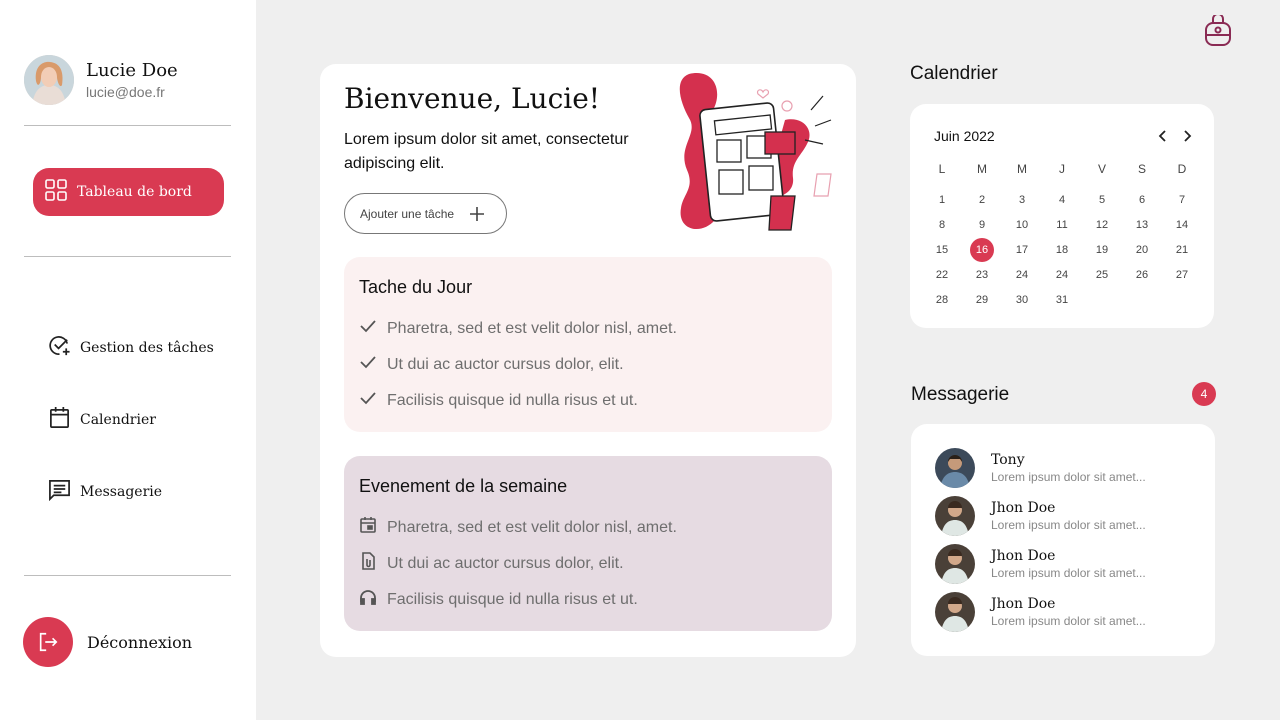 The image size is (1280, 720). I want to click on calendar-day: 1, so click(942, 200).